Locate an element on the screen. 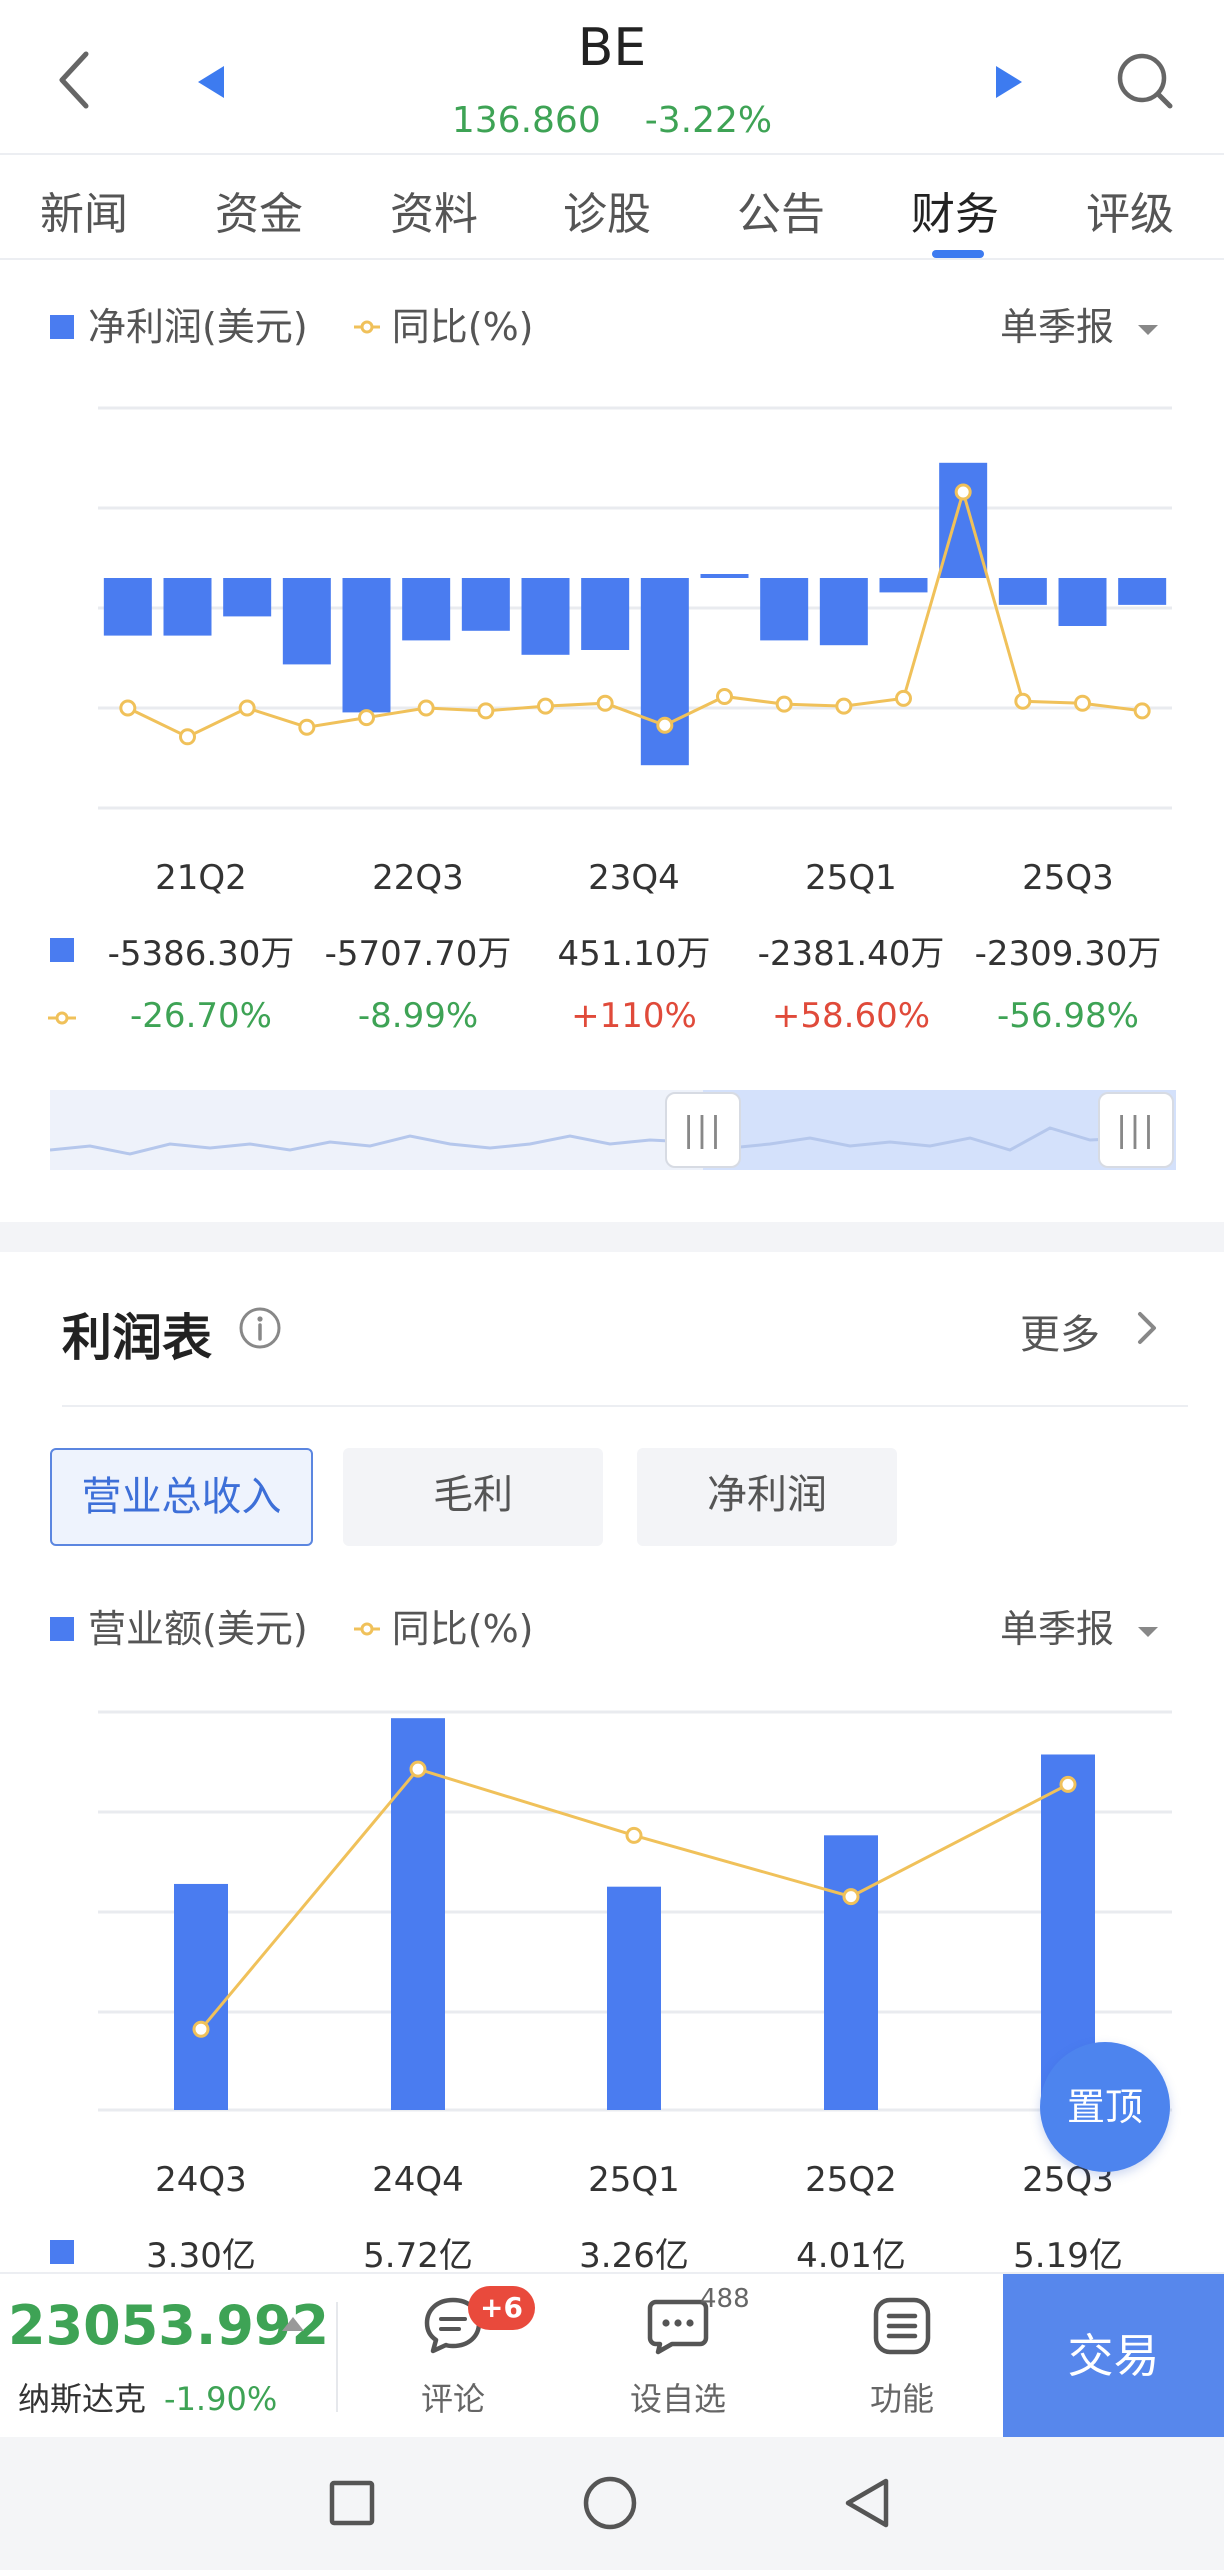 The image size is (1224, 2570). trade-button: 交易 is located at coordinates (1113, 2356).